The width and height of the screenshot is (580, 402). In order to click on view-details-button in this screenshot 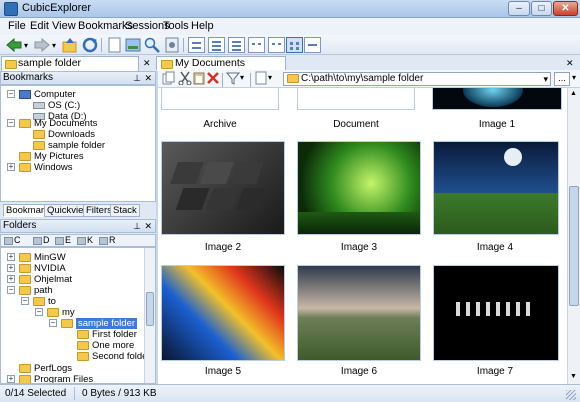, I will do `click(216, 45)`.